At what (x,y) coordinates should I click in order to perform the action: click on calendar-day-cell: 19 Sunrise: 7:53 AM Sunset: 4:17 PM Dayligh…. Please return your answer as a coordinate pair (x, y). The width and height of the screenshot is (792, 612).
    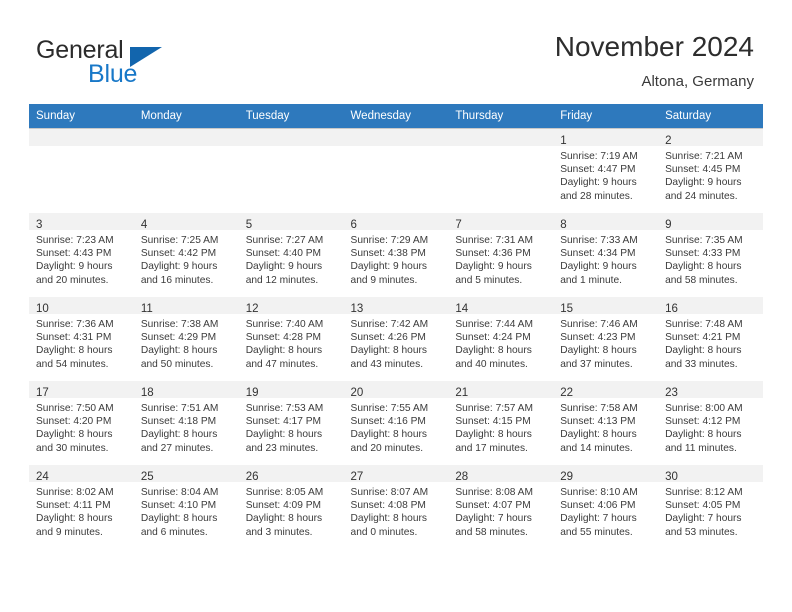
    Looking at the image, I should click on (291, 422).